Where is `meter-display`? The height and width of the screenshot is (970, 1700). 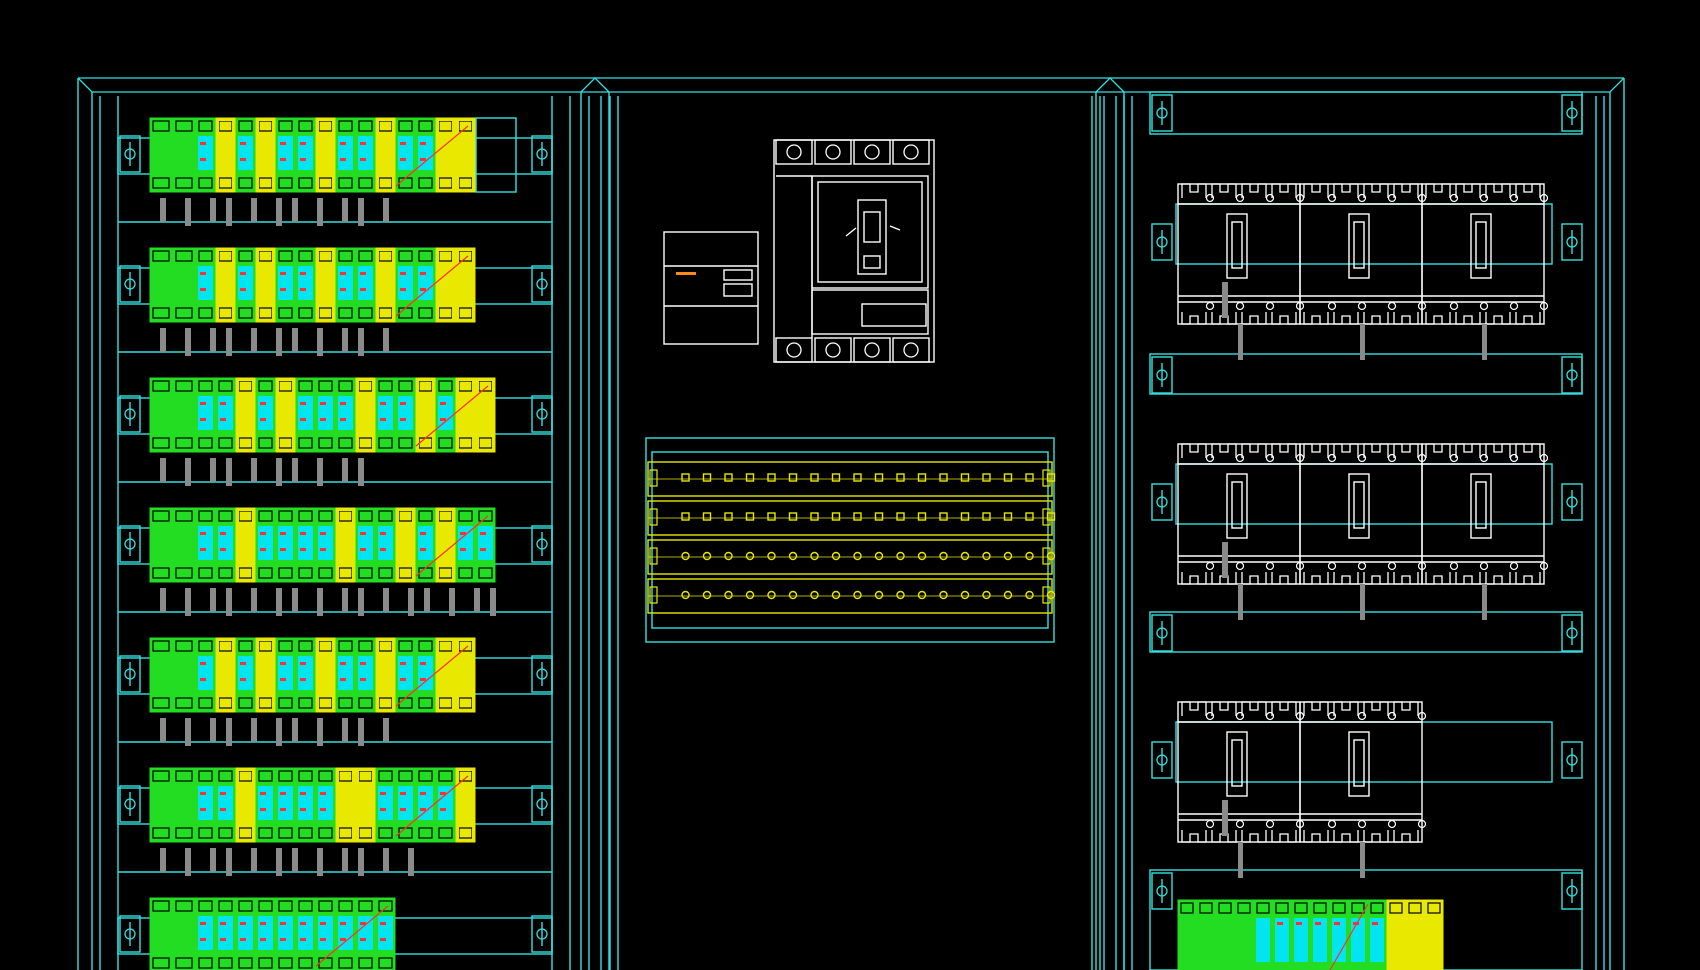 meter-display is located at coordinates (738, 290).